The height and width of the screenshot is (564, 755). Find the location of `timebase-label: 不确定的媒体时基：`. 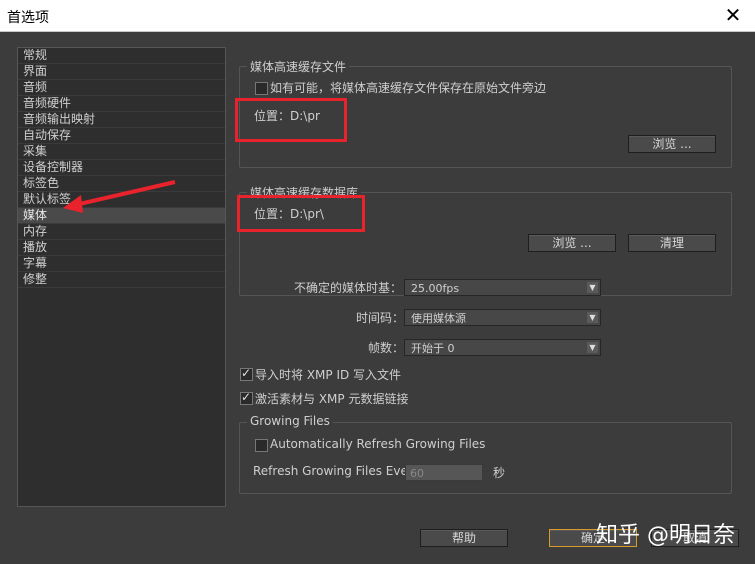

timebase-label: 不确定的媒体时基： is located at coordinates (348, 288).